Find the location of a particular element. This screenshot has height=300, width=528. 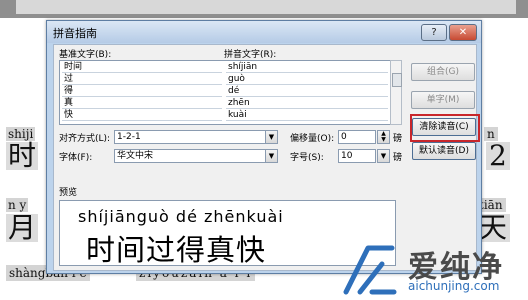

offset-label: 偏移量(O): is located at coordinates (312, 139).